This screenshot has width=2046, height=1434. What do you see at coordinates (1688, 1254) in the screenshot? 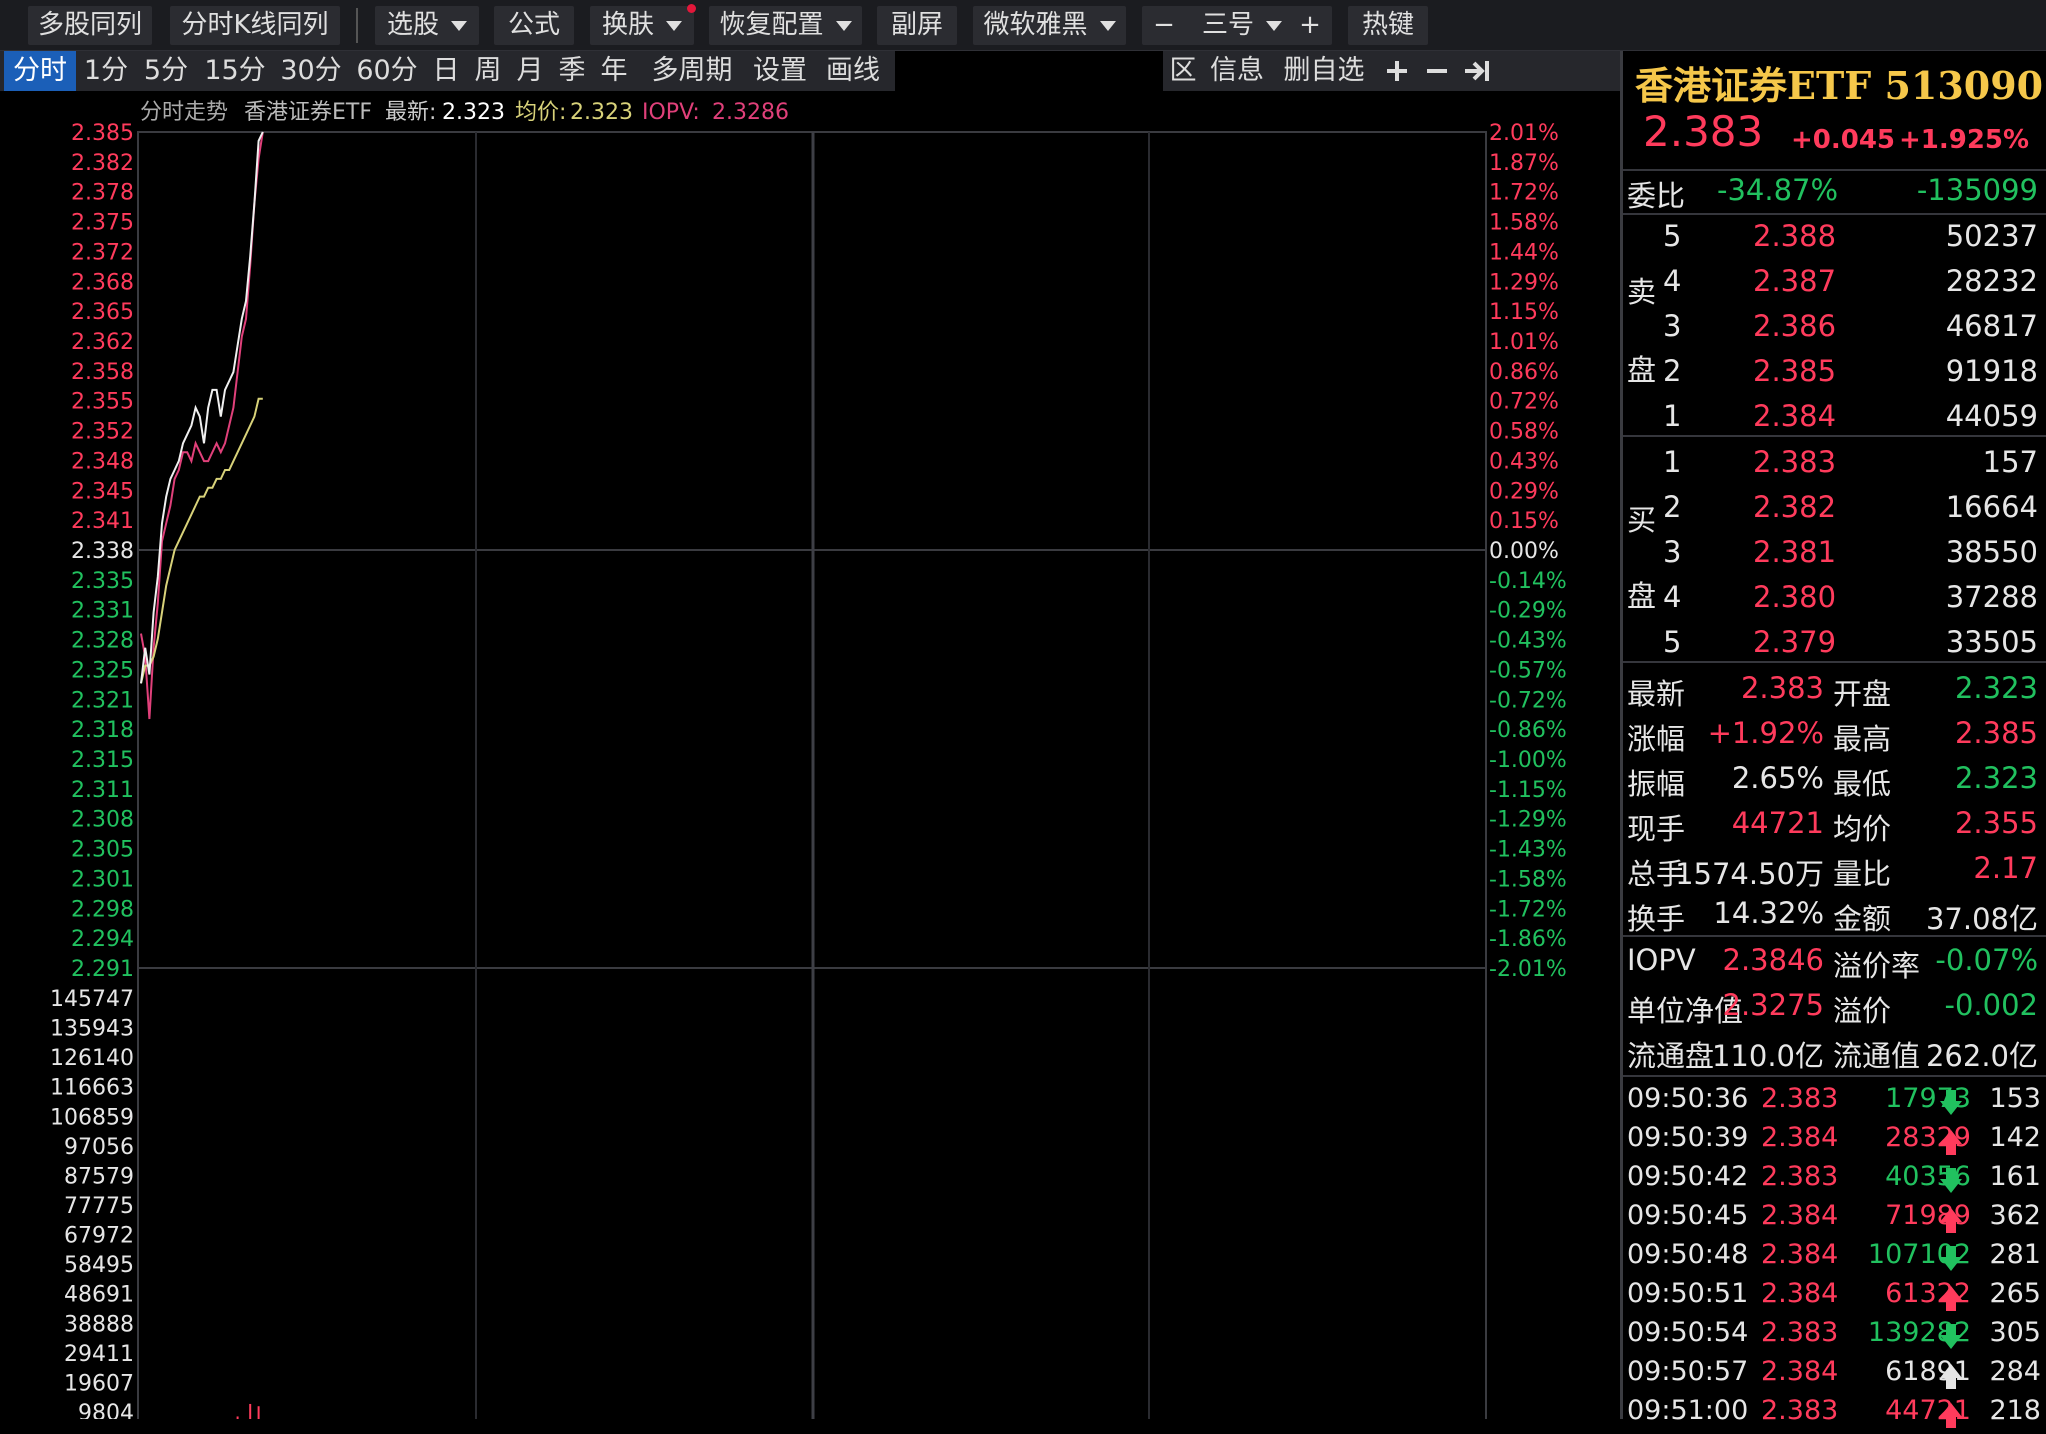
I see `tick-time: 09:50:48` at bounding box center [1688, 1254].